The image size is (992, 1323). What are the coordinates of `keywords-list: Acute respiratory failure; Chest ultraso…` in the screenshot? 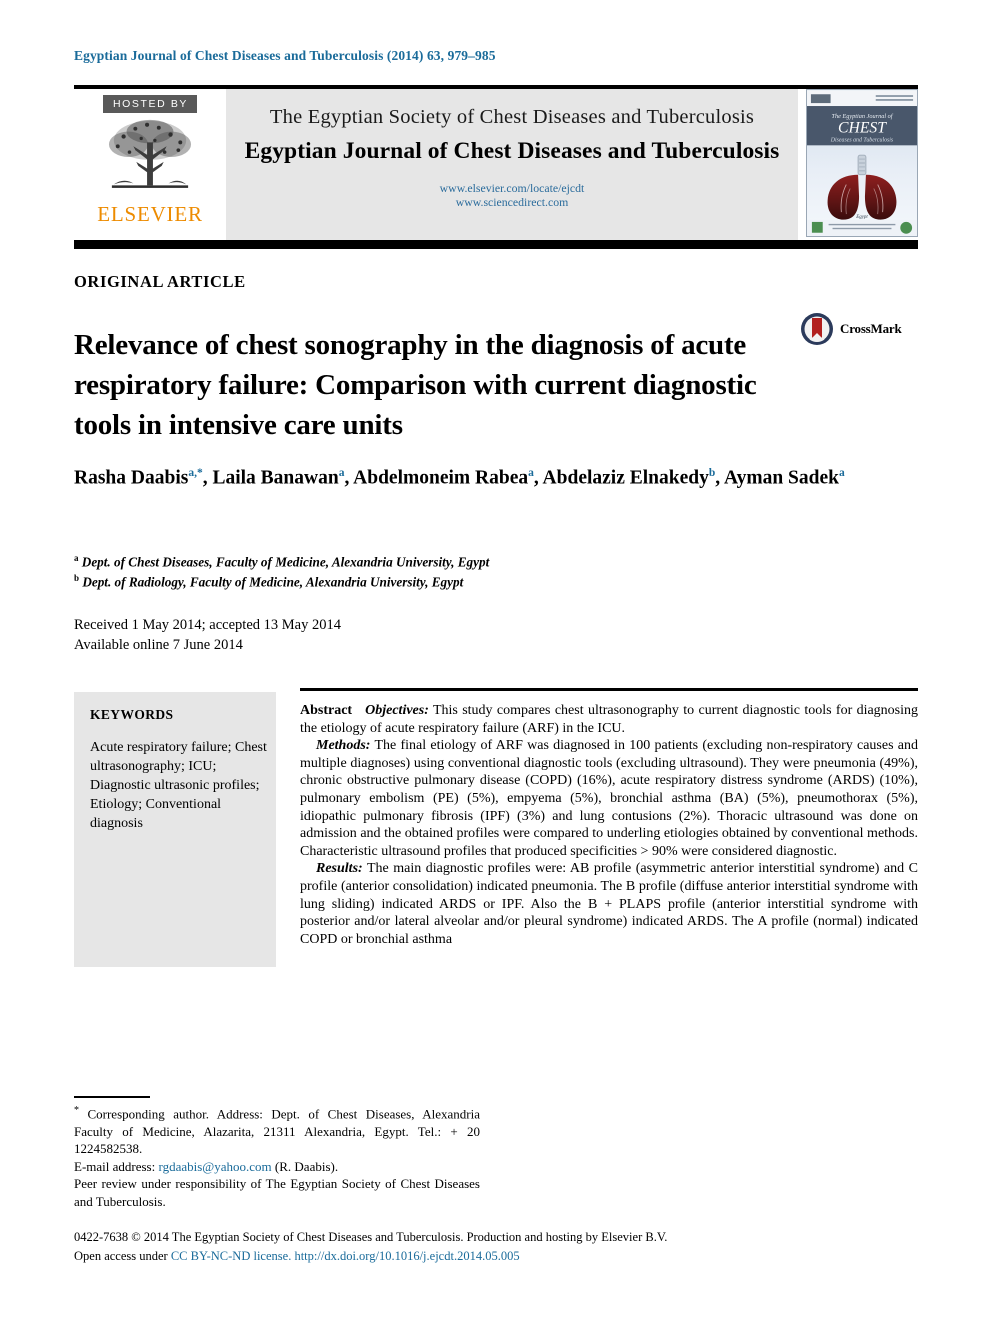 It's located at (178, 785).